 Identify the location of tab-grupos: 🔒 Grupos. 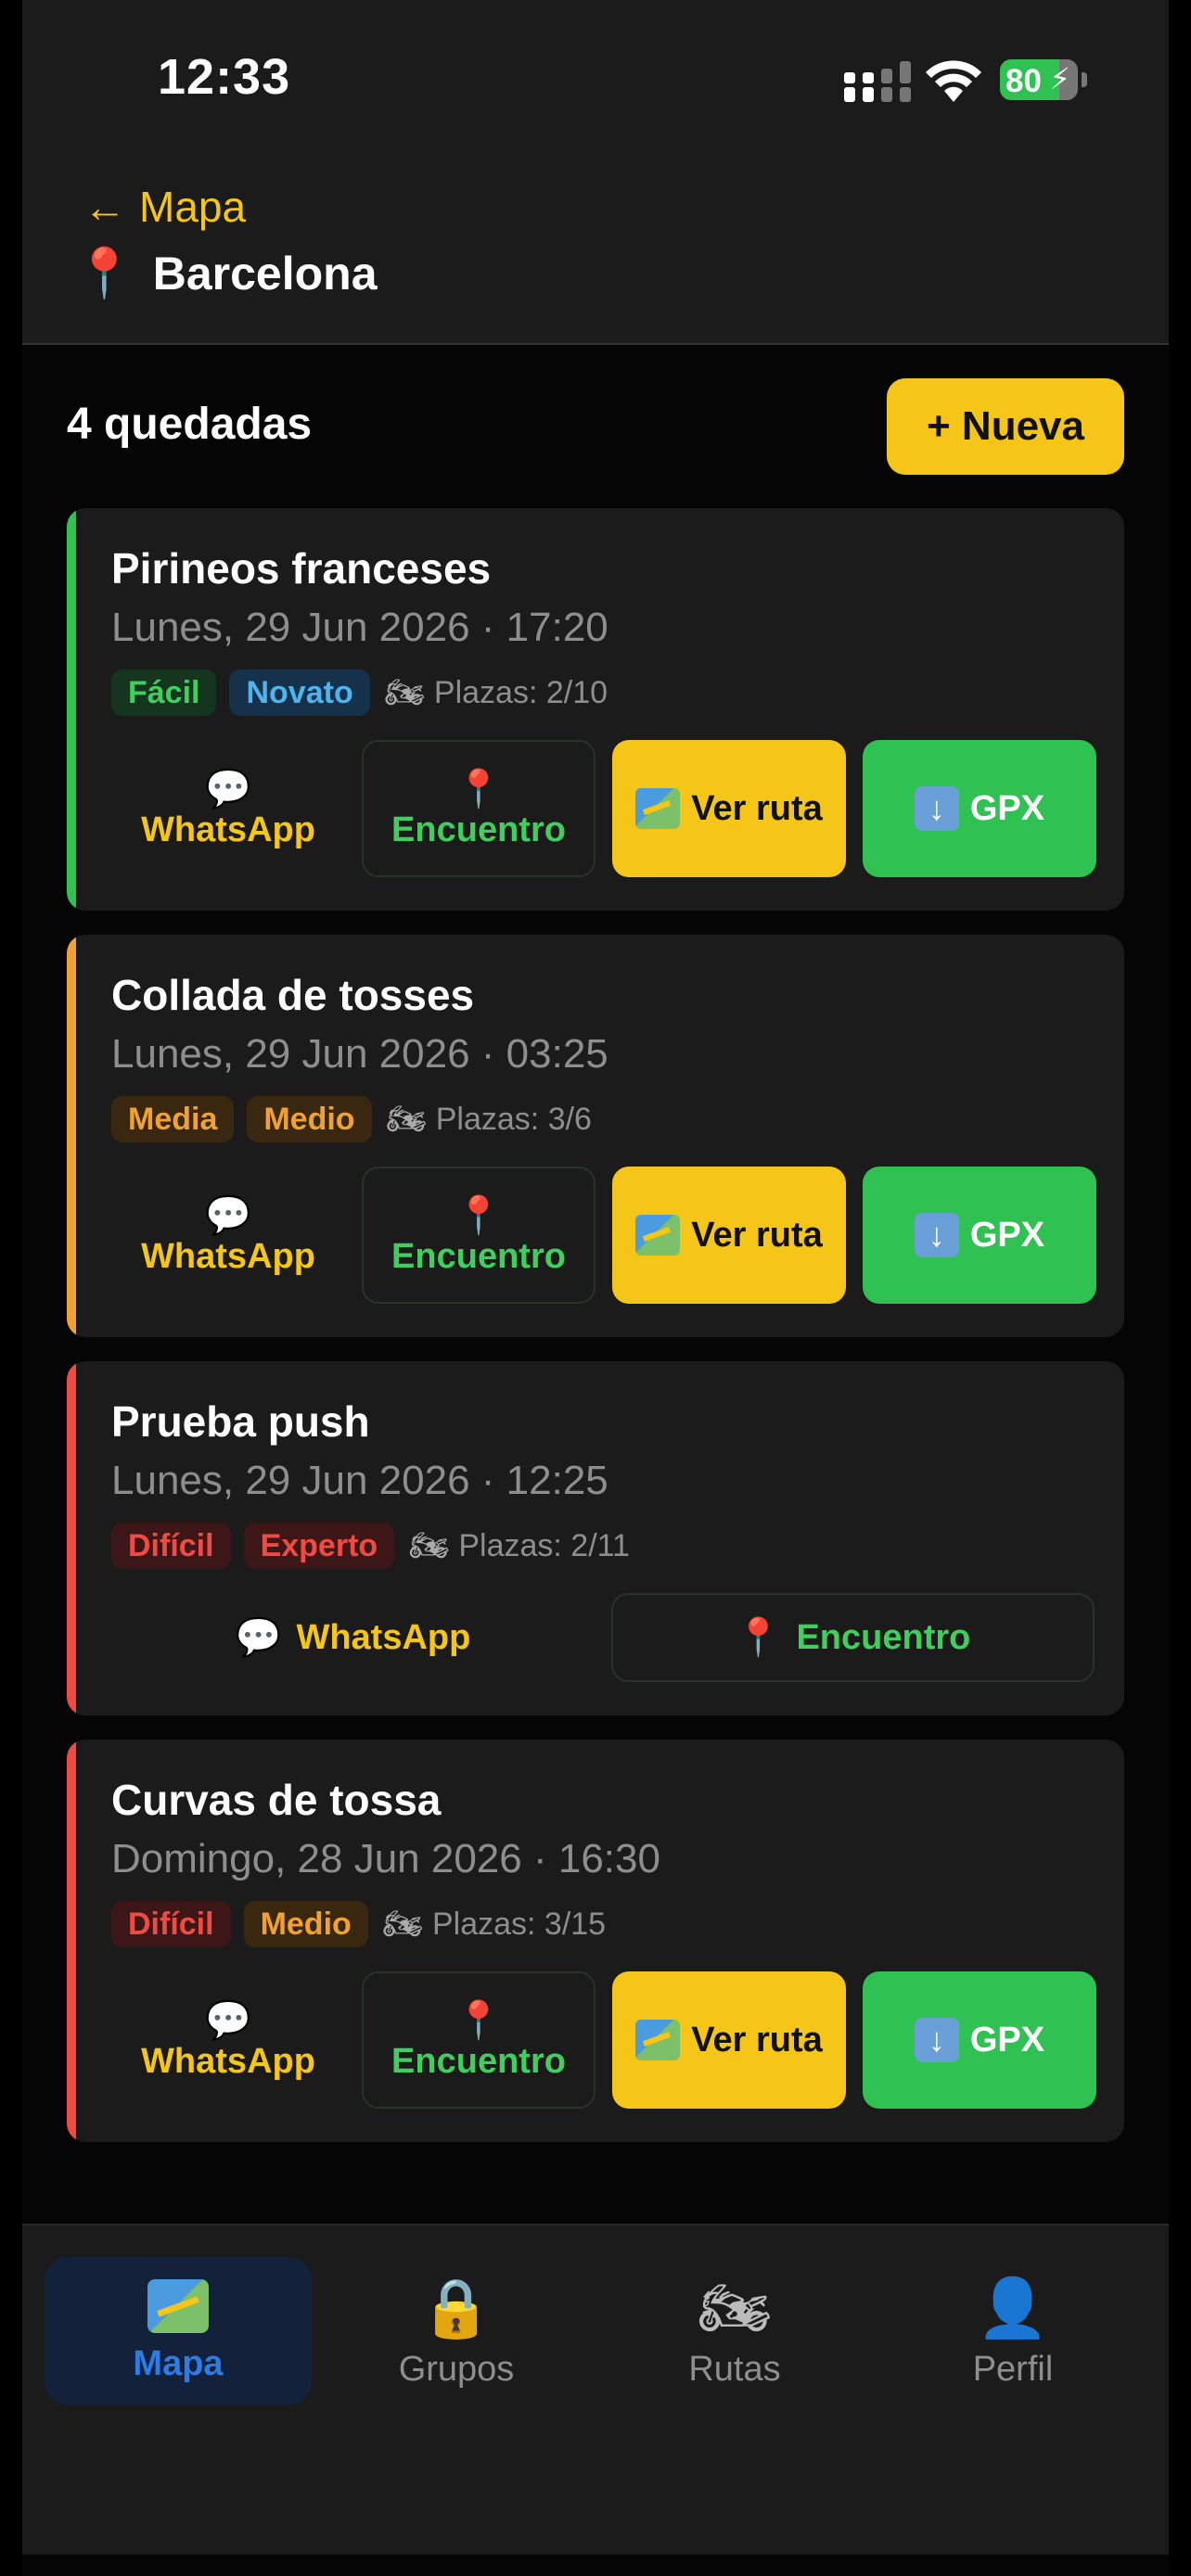
(456, 2331).